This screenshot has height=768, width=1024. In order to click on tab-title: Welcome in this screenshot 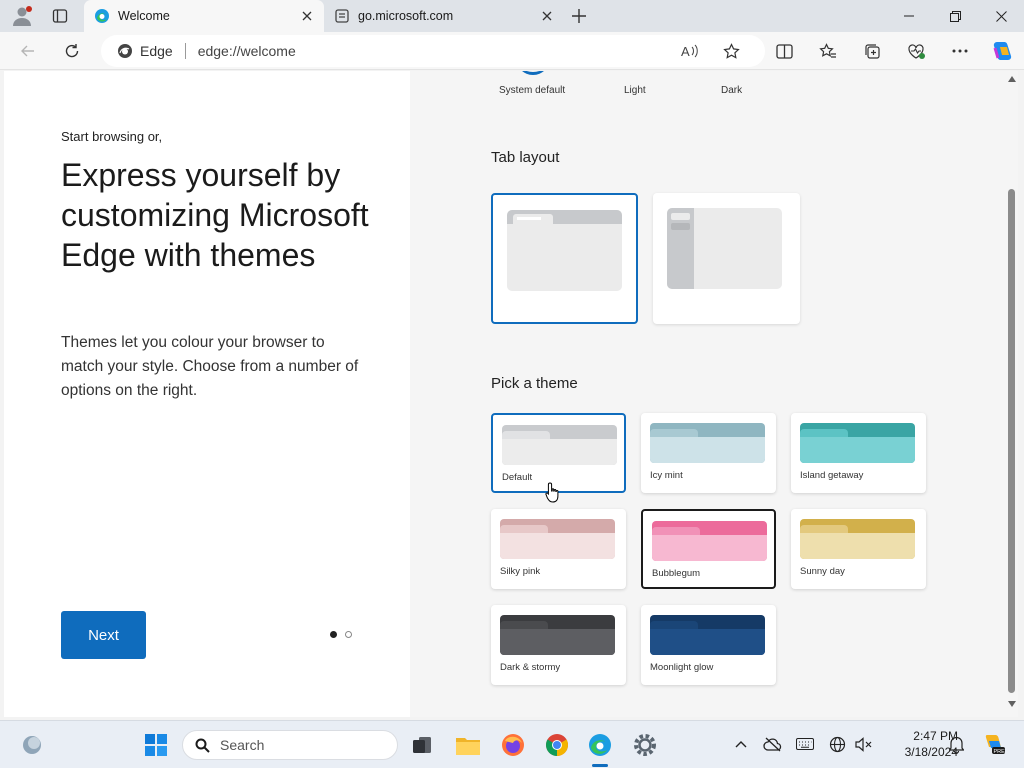, I will do `click(144, 16)`.